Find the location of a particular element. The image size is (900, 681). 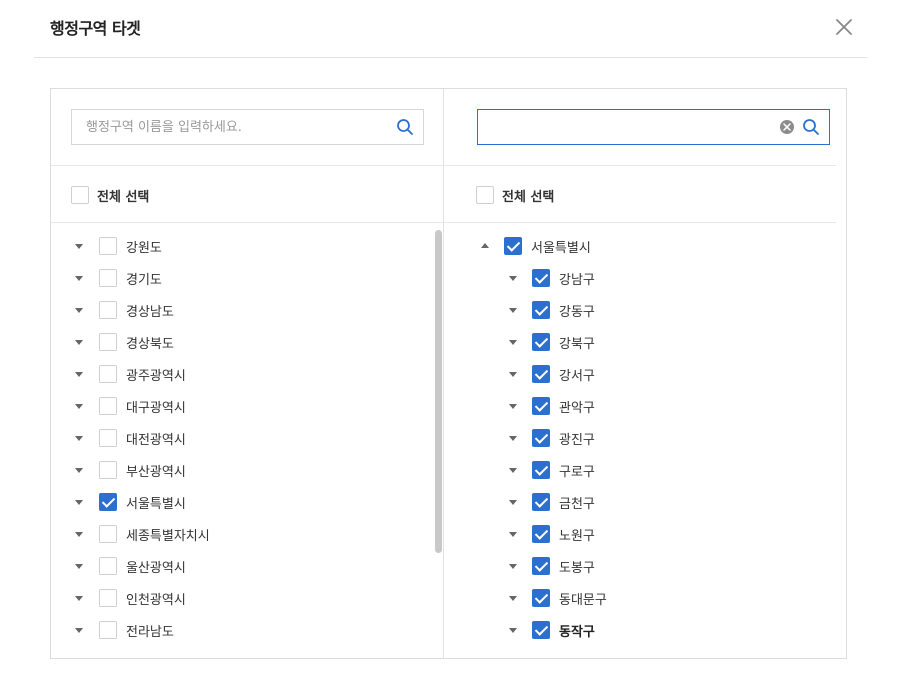

region-label: 경기도 is located at coordinates (144, 280).